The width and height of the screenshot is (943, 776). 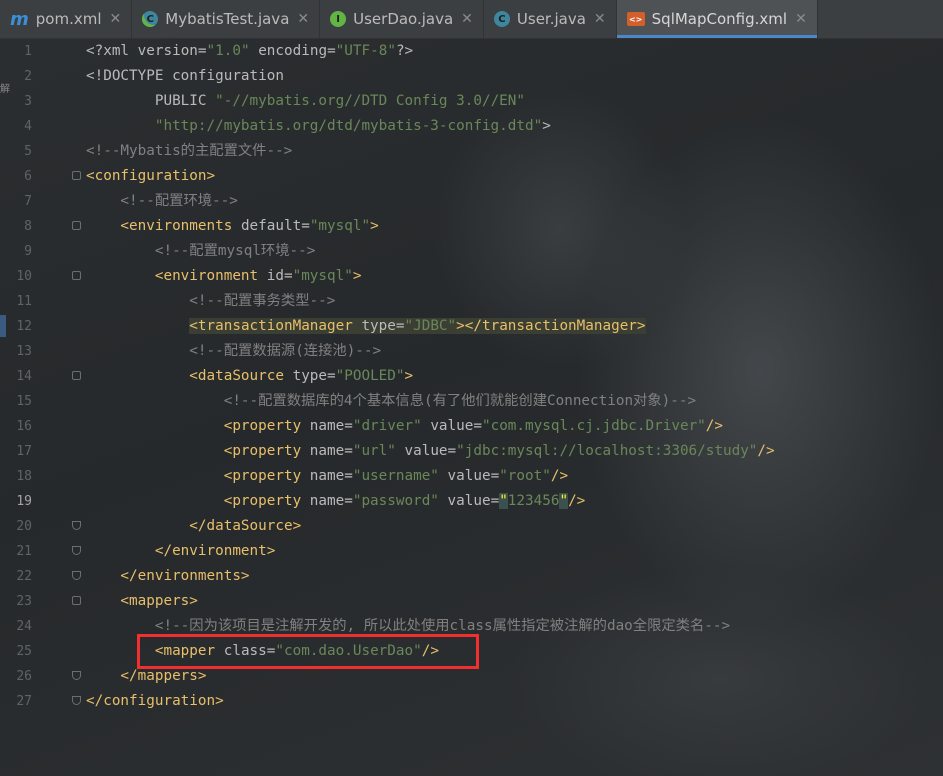 What do you see at coordinates (262, 651) in the screenshot?
I see `code-text: <mapper class="com.dao.UserDao"/>` at bounding box center [262, 651].